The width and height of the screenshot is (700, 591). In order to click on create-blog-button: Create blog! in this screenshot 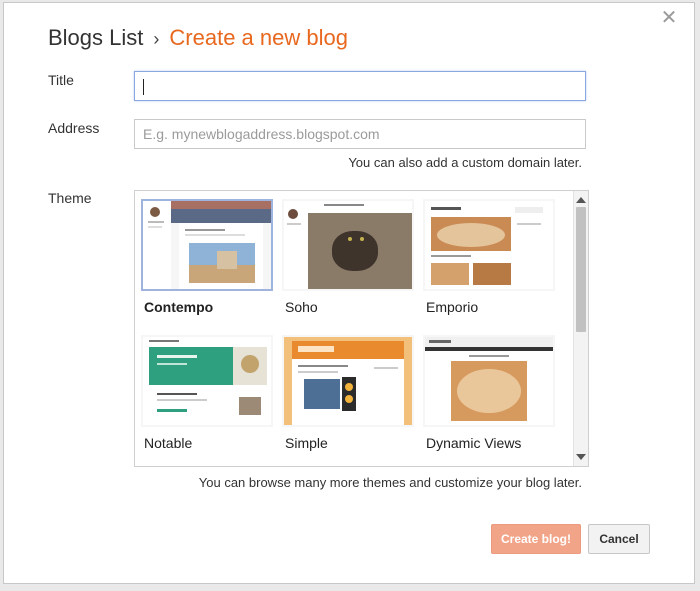, I will do `click(536, 539)`.